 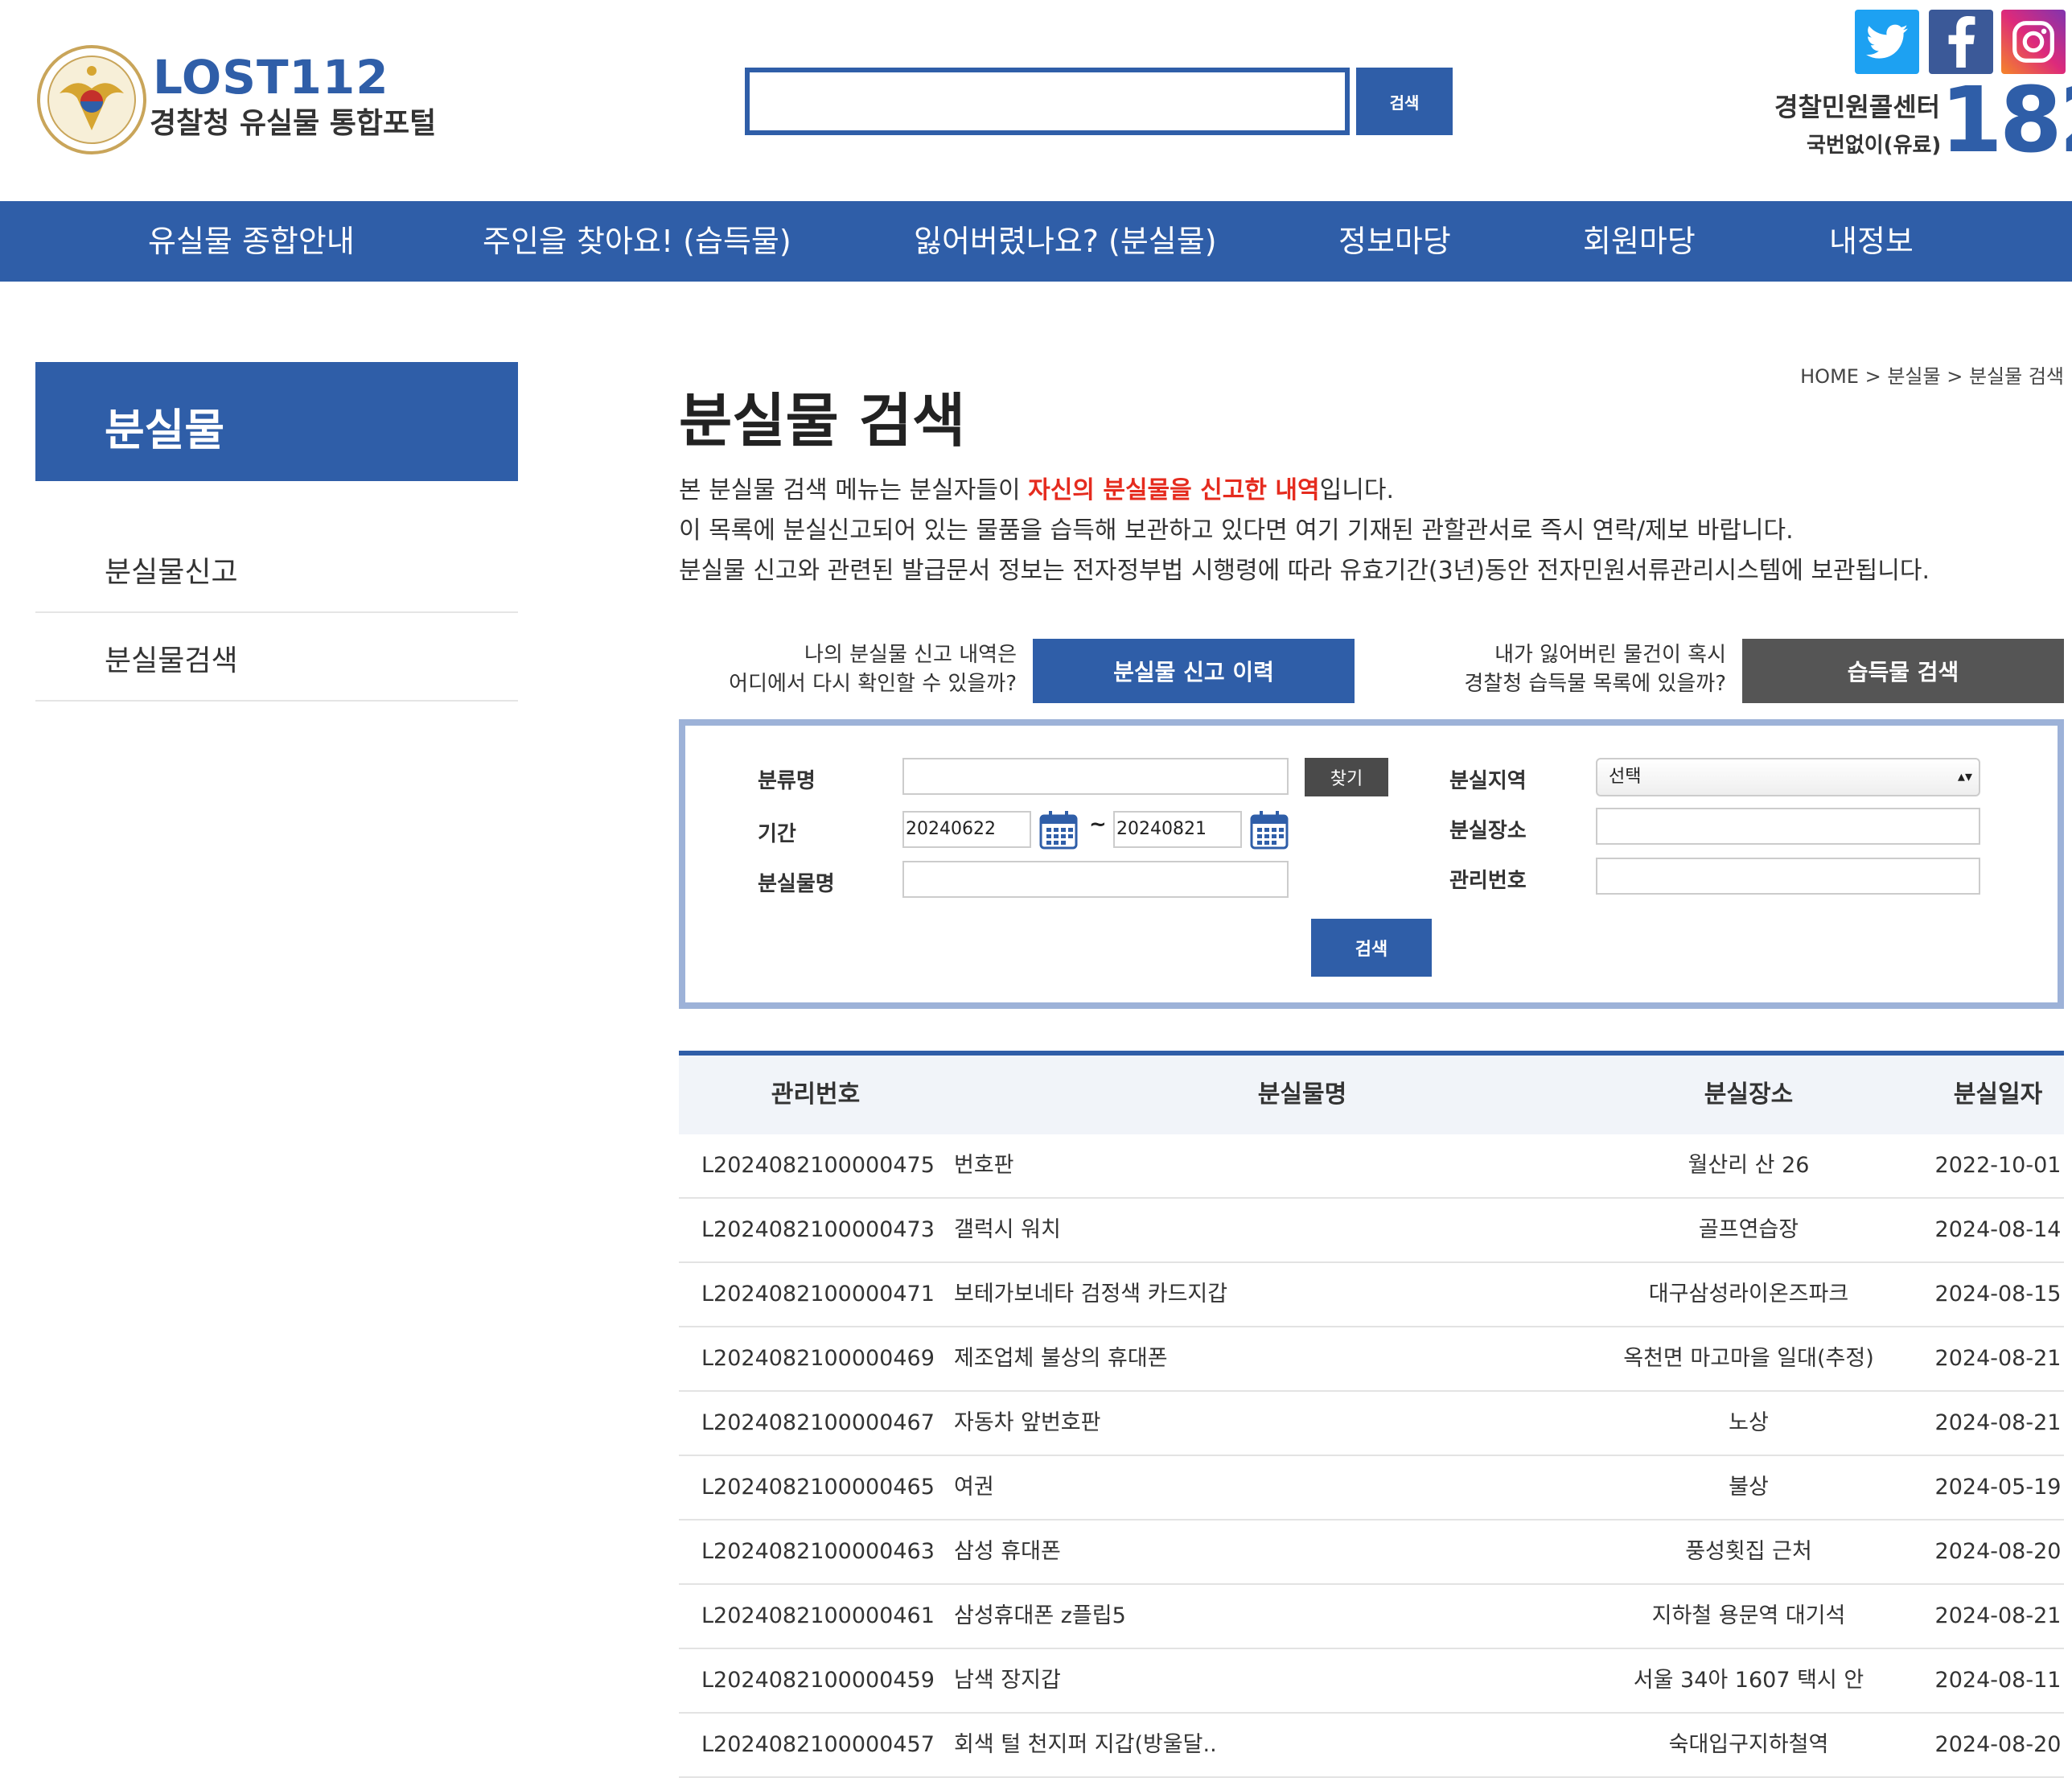 What do you see at coordinates (818, 1358) in the screenshot?
I see `cell-id: L2024082100000469` at bounding box center [818, 1358].